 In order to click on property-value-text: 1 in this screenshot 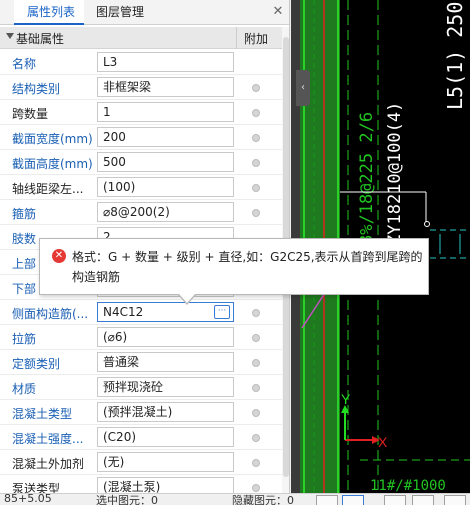, I will do `click(107, 112)`.